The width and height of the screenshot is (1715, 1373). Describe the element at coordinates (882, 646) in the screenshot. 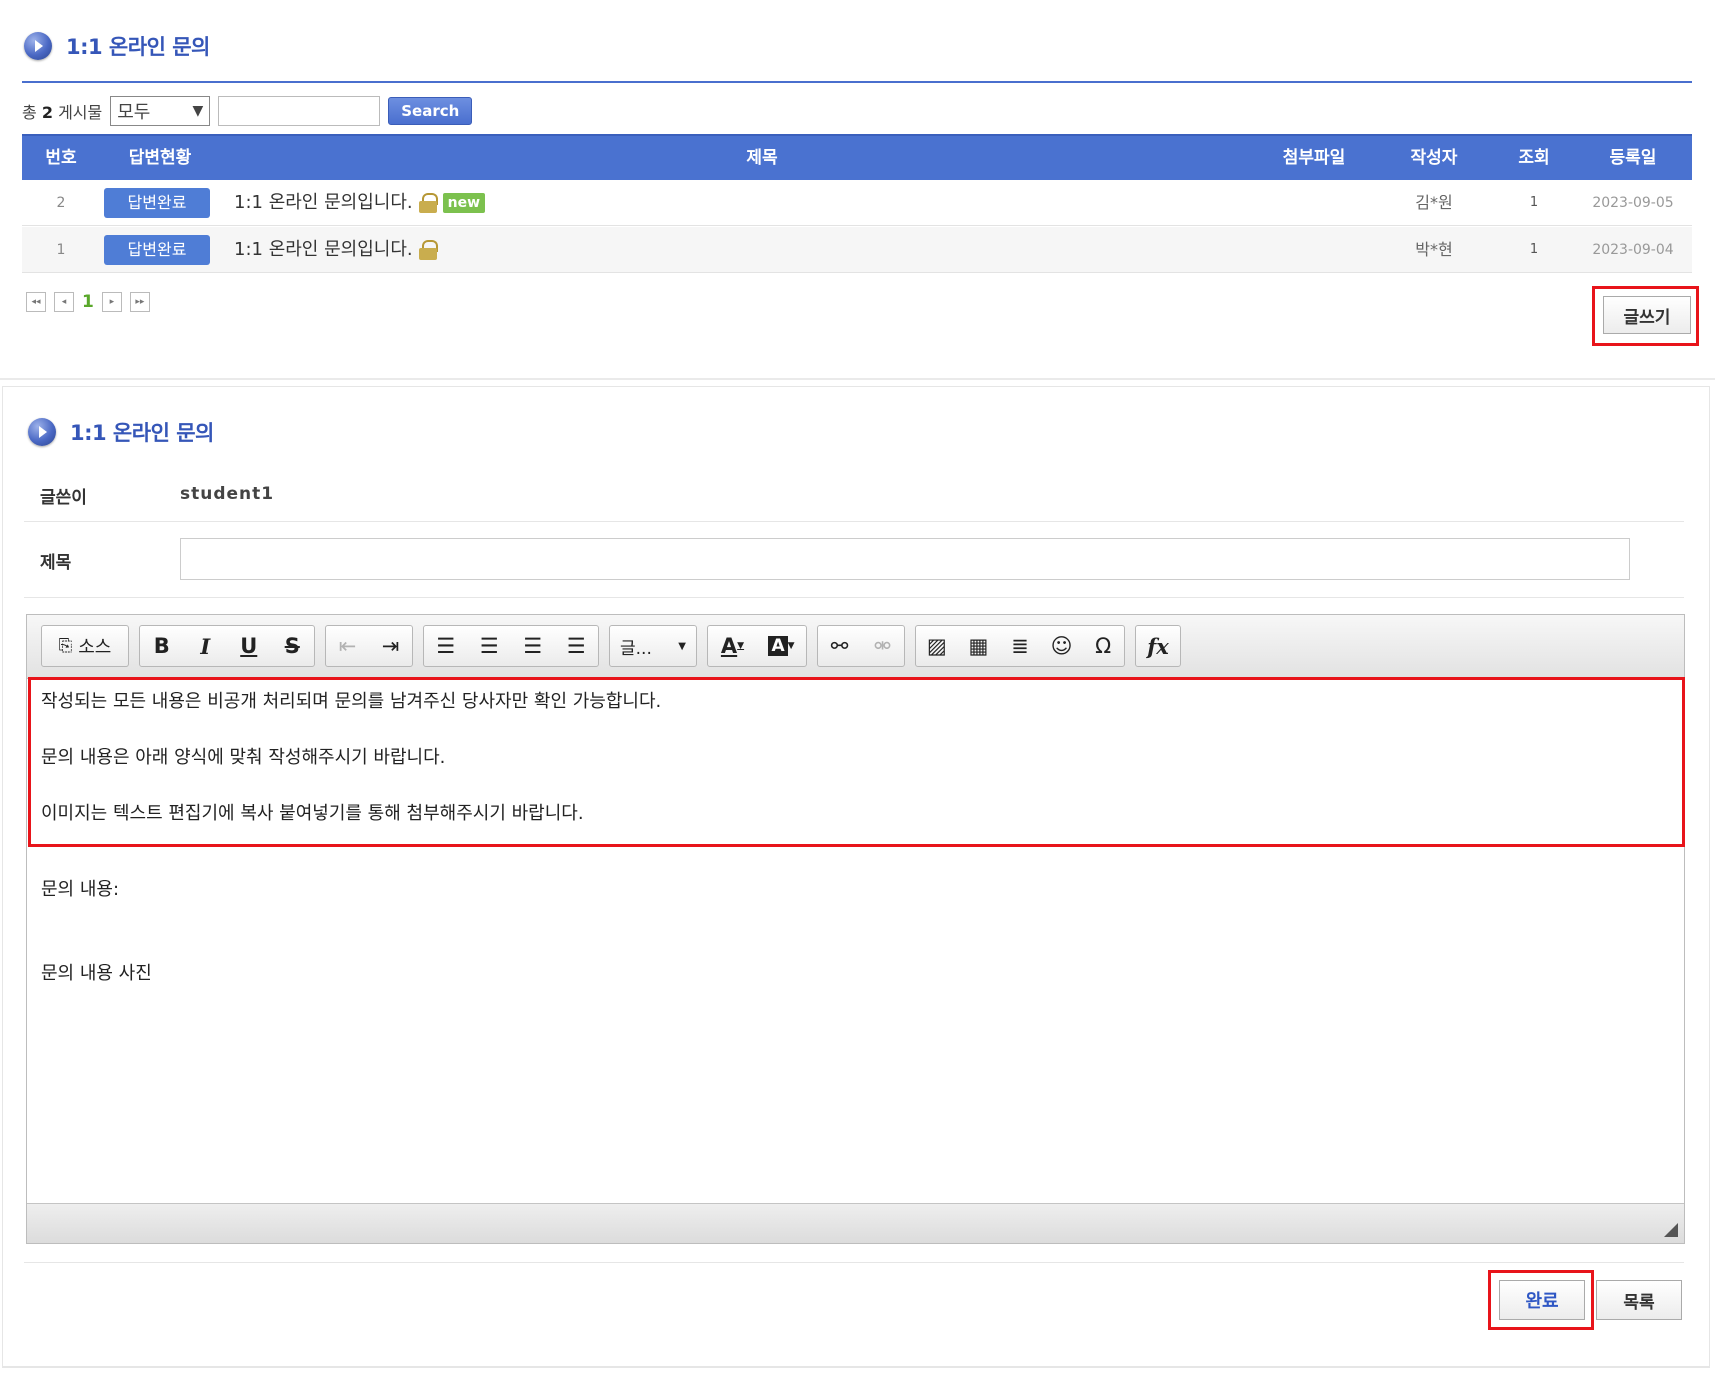

I see `unlink-icon: ⚮` at that location.